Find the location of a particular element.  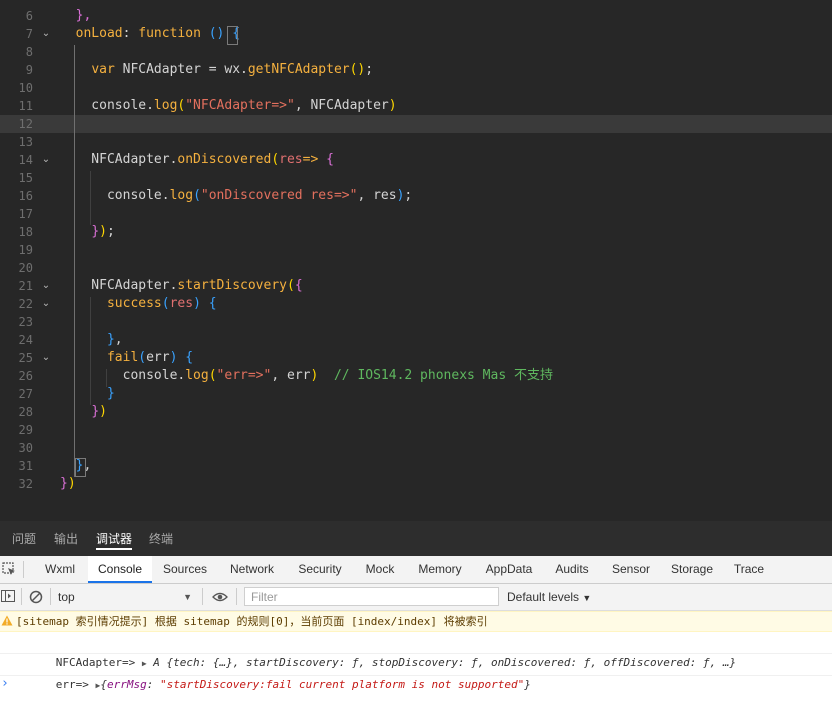

code-line: 23 is located at coordinates (416, 322).